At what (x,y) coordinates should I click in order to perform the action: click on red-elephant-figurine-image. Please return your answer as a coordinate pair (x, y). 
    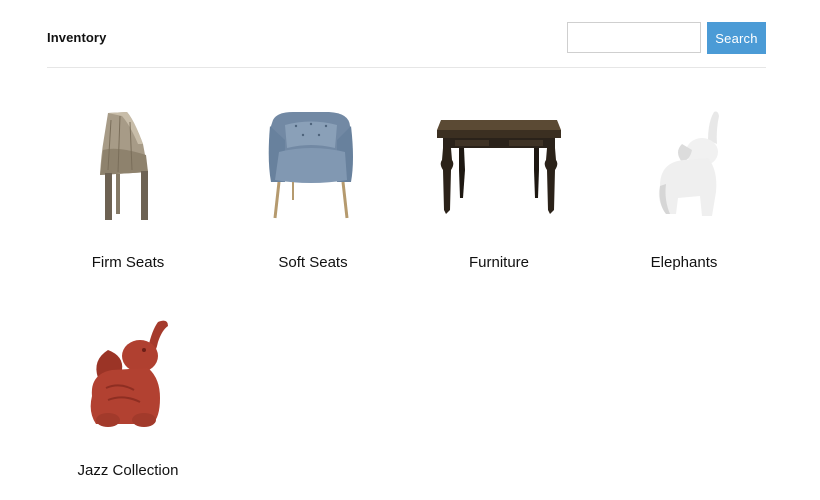
    Looking at the image, I should click on (128, 373).